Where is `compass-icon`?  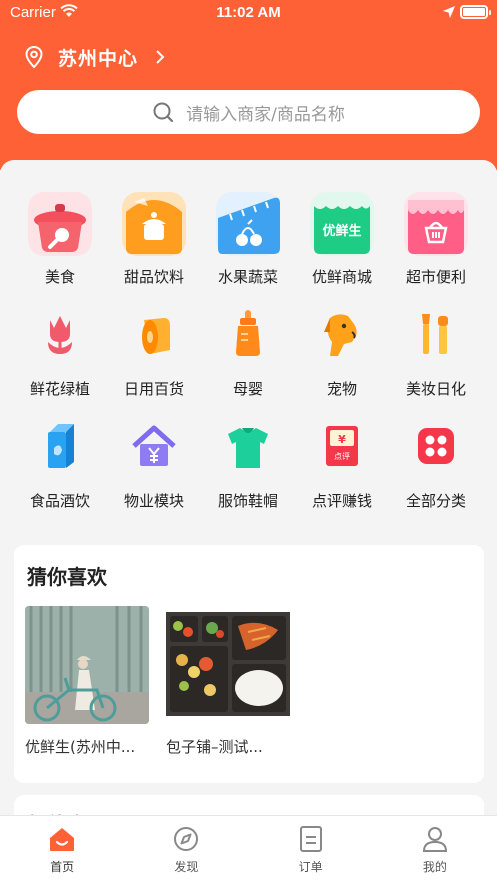 compass-icon is located at coordinates (186, 839).